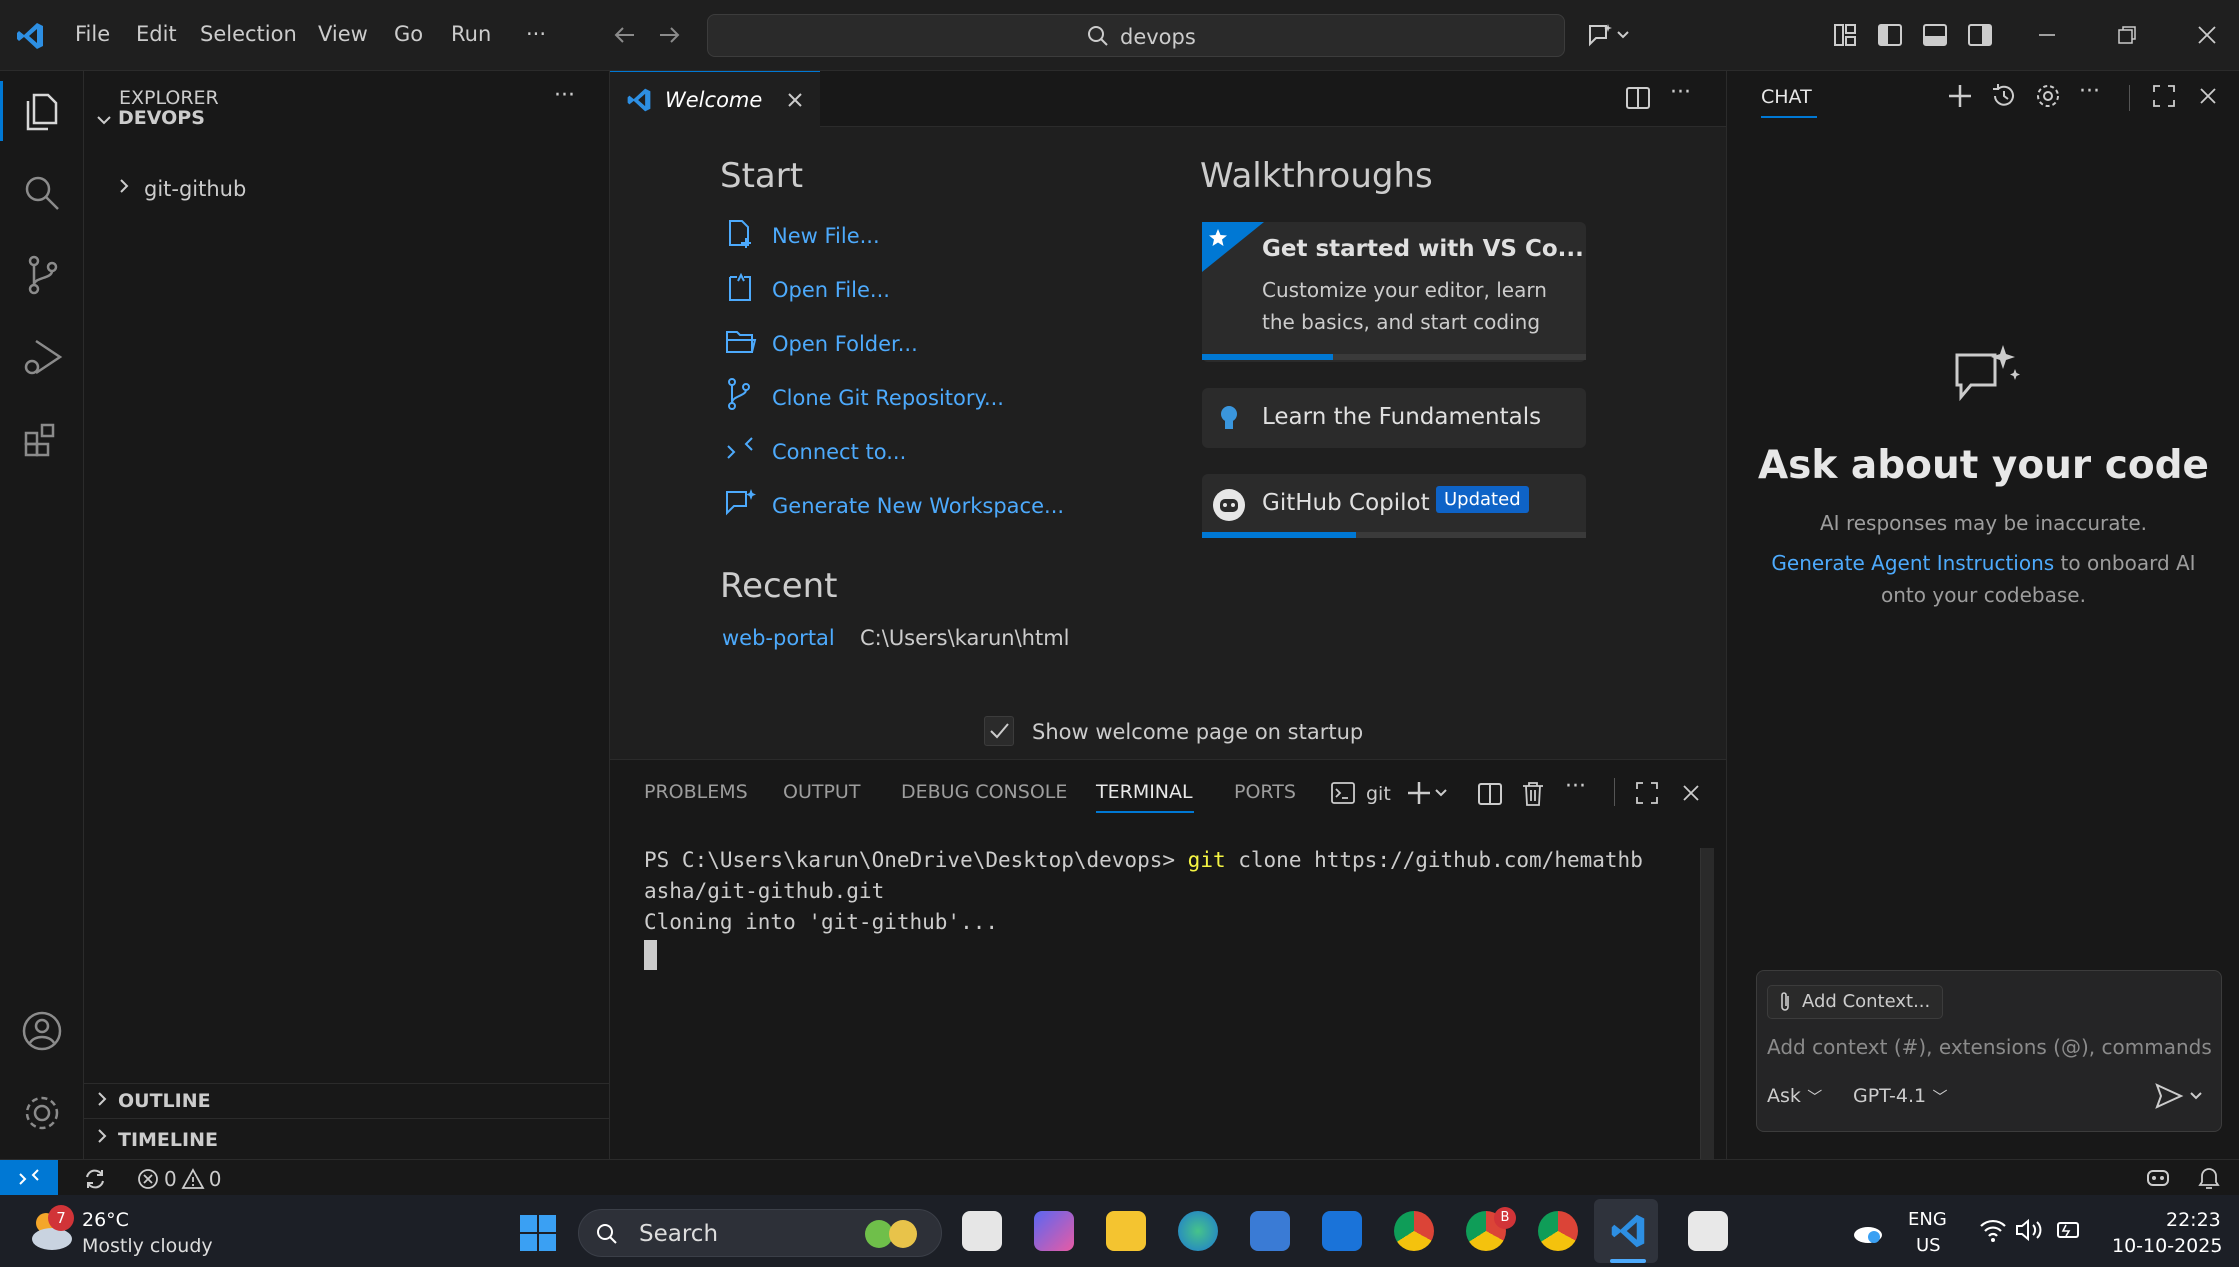 The height and width of the screenshot is (1267, 2239). What do you see at coordinates (1394, 418) in the screenshot?
I see `walkthrough-fundamentals-card: Learn the Fundamentals` at bounding box center [1394, 418].